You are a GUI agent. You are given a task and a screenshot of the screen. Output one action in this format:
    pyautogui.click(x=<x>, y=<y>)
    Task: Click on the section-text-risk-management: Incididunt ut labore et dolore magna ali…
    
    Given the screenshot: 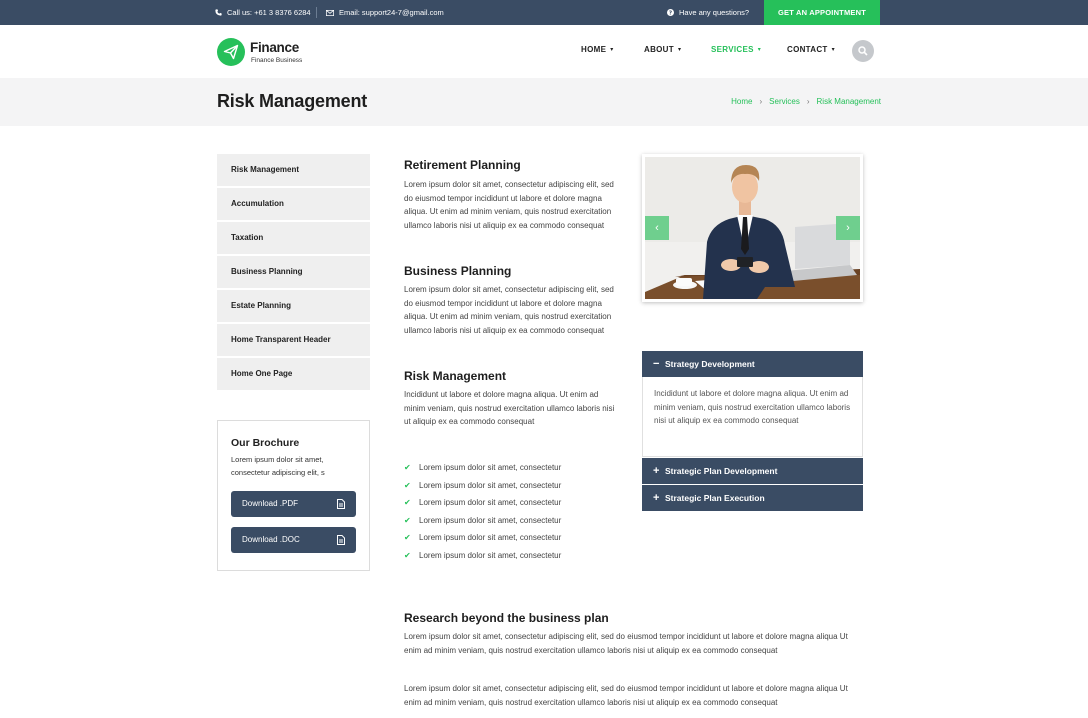 What is the action you would take?
    pyautogui.click(x=509, y=408)
    